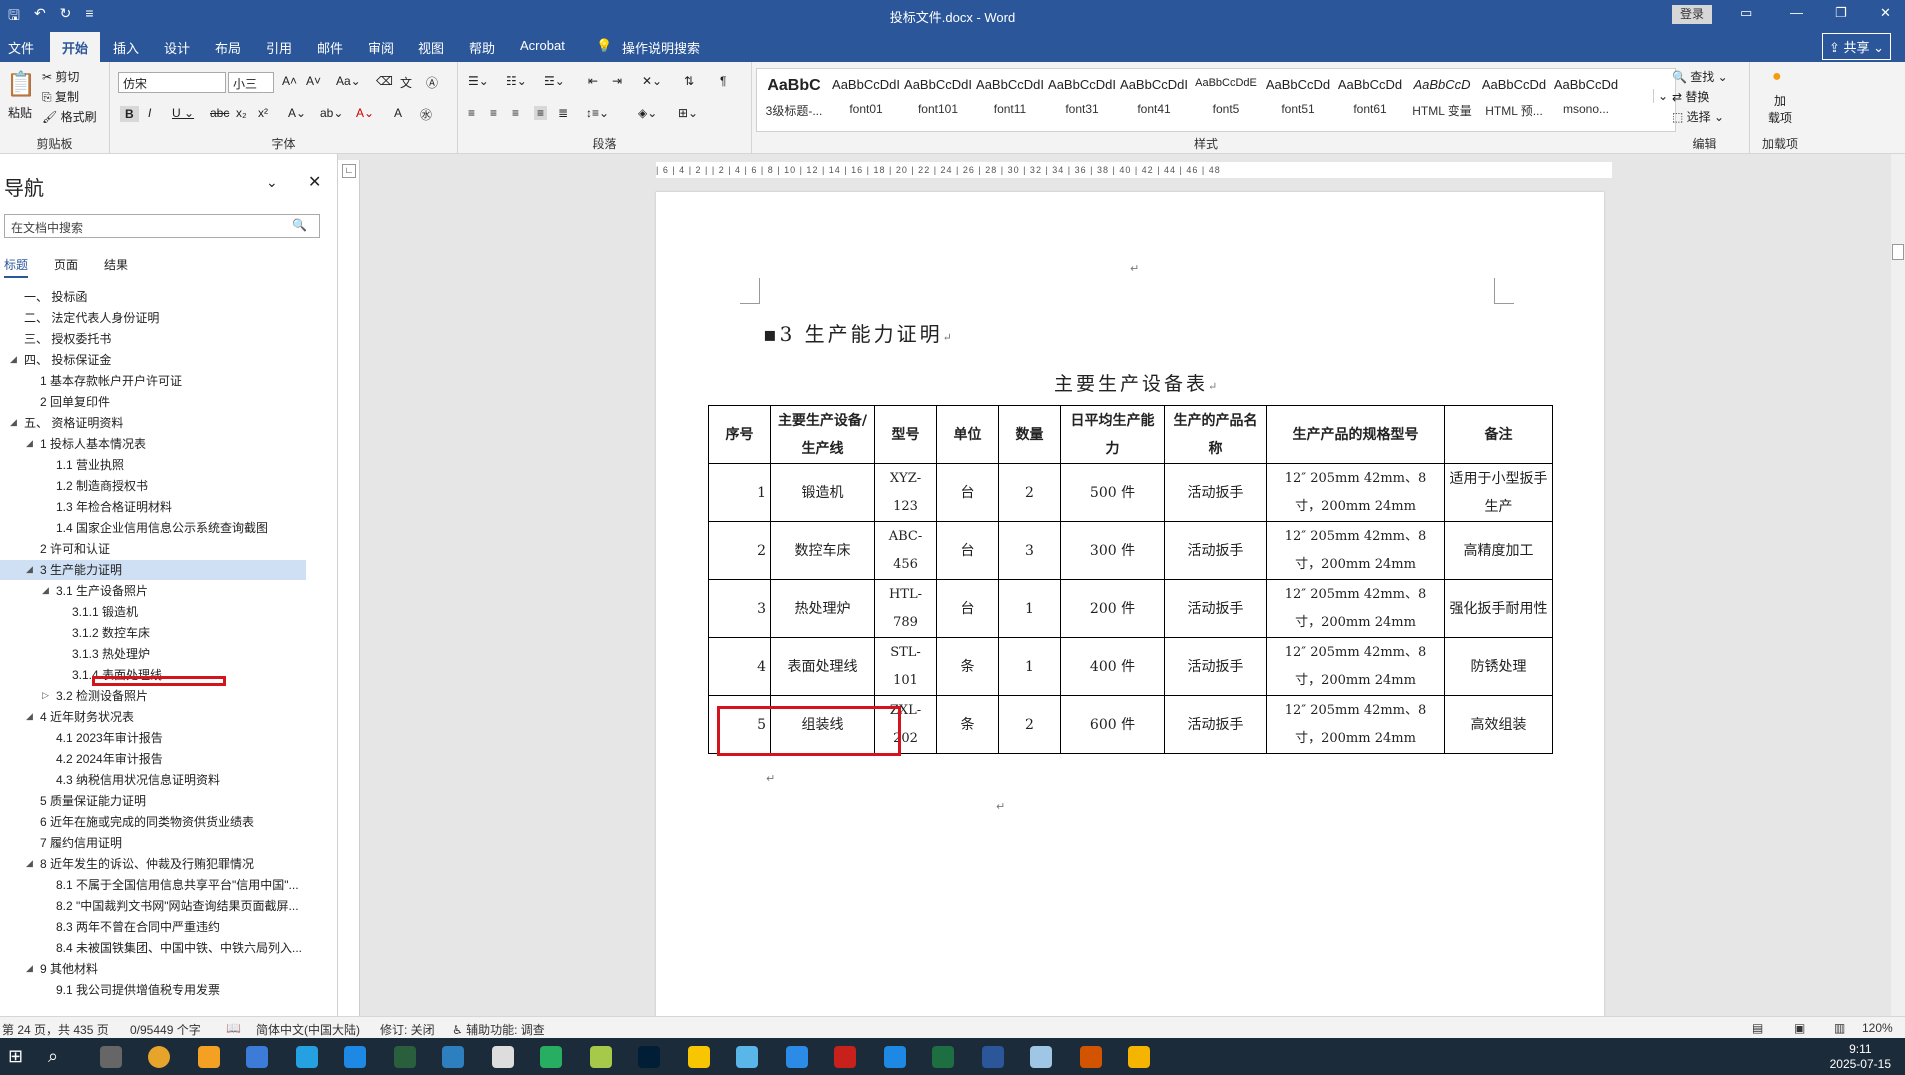 The width and height of the screenshot is (1905, 1075). I want to click on char-shading-icon: A, so click(398, 113).